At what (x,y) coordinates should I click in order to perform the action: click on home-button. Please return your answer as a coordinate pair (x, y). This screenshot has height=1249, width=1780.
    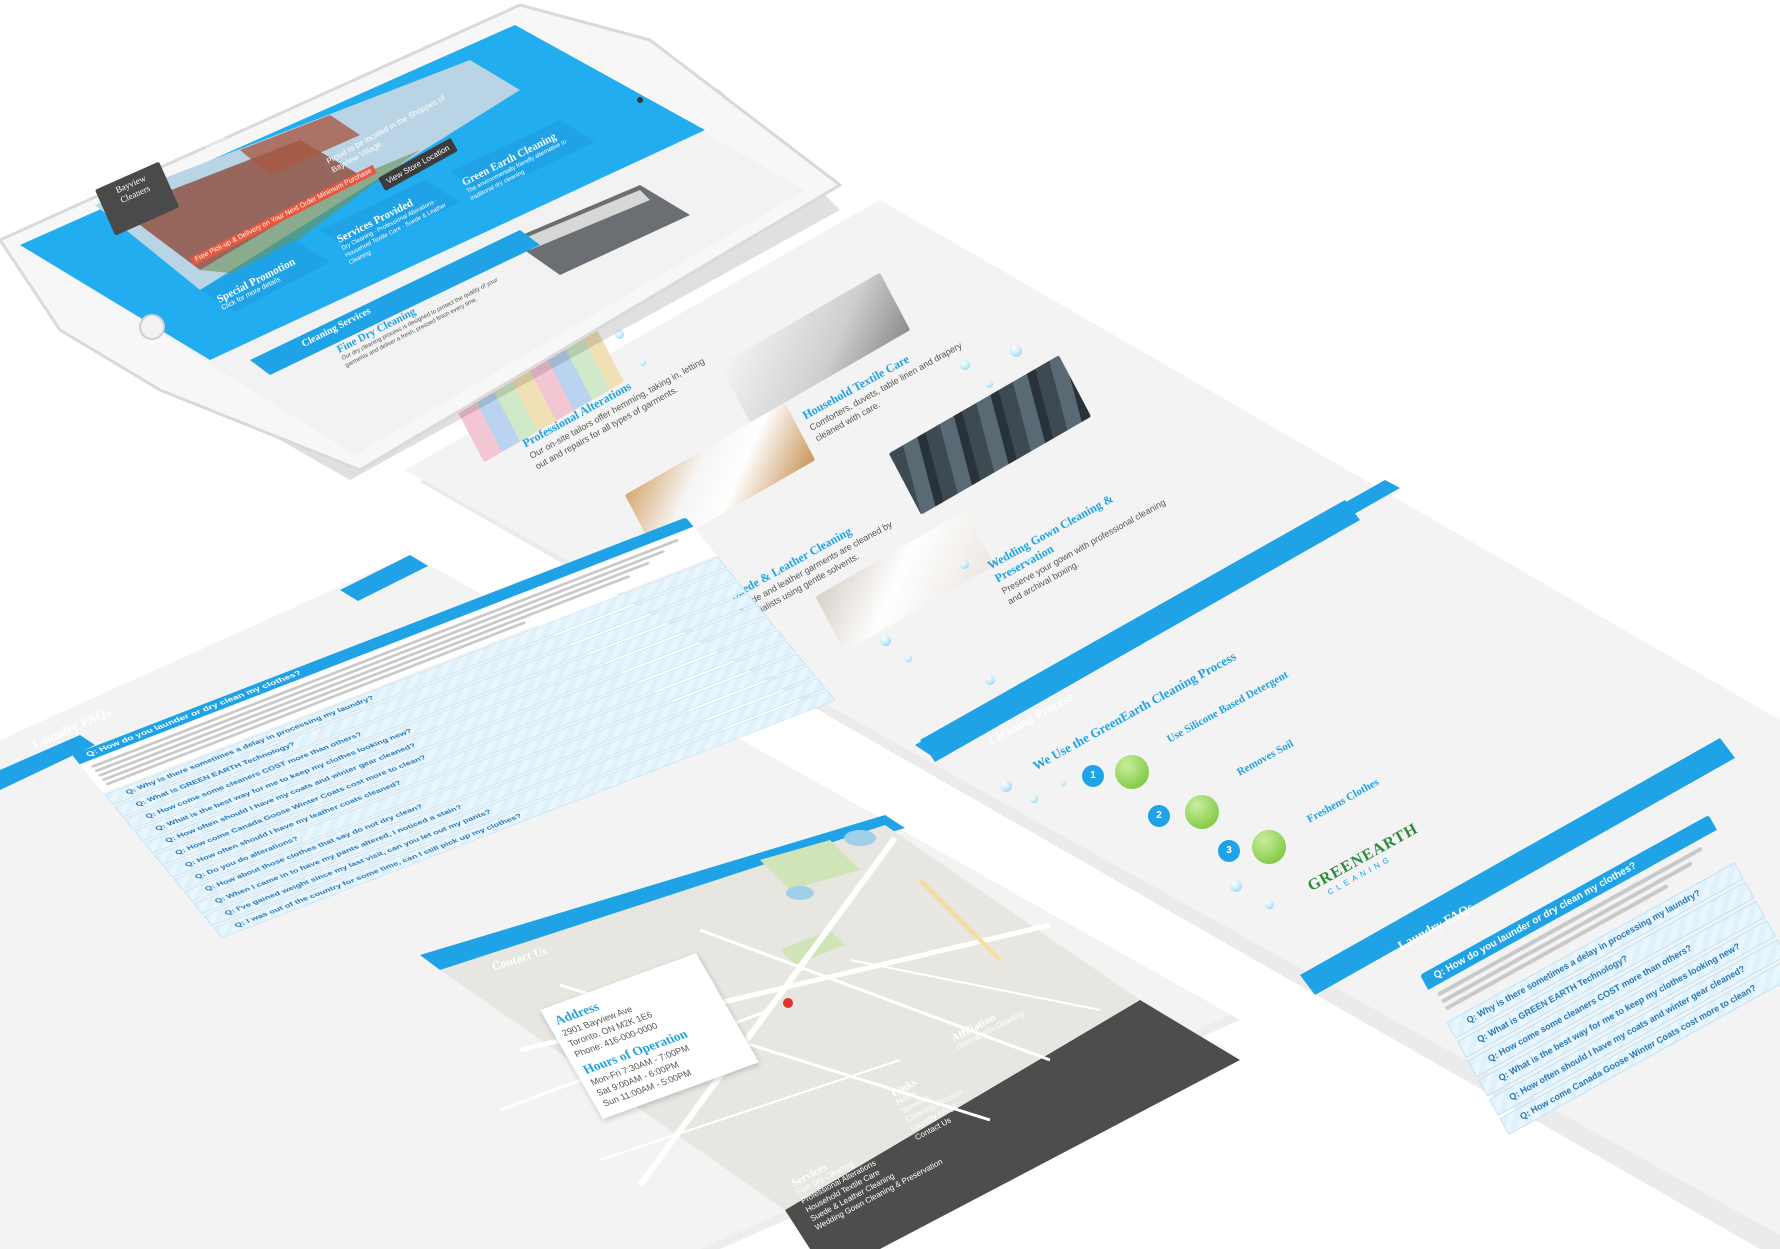
    Looking at the image, I should click on (152, 327).